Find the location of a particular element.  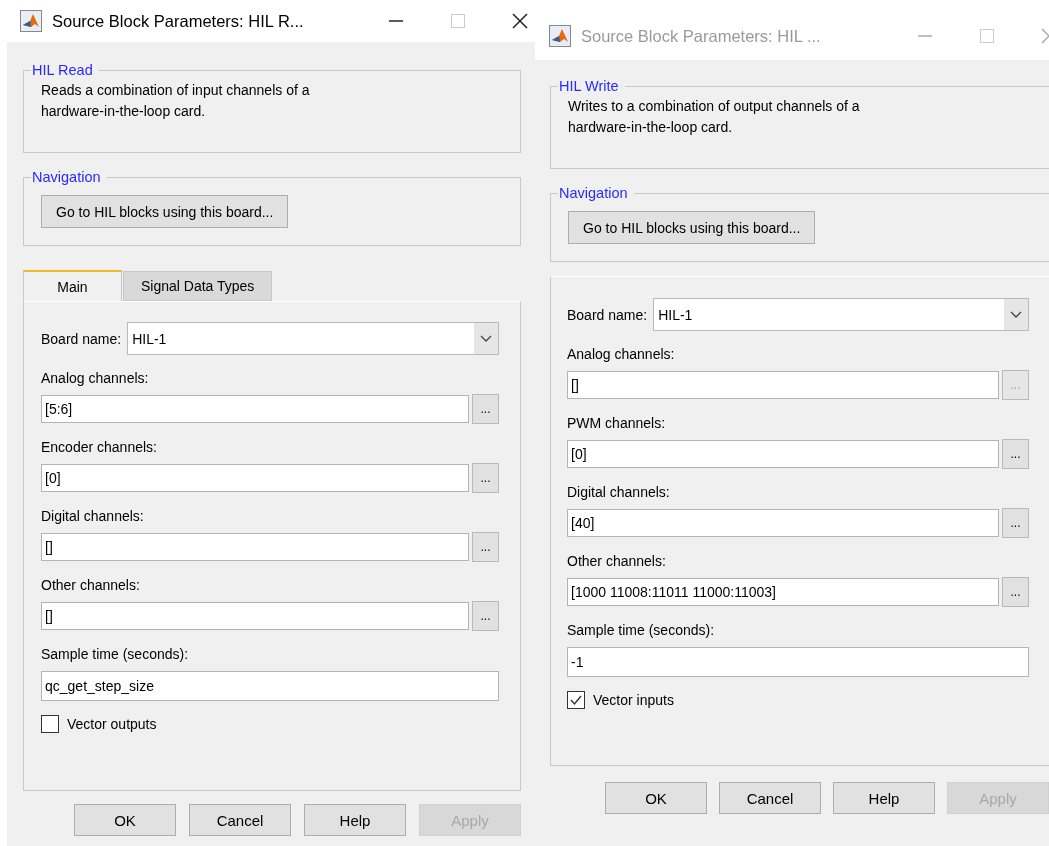

tab: Main is located at coordinates (72, 285).